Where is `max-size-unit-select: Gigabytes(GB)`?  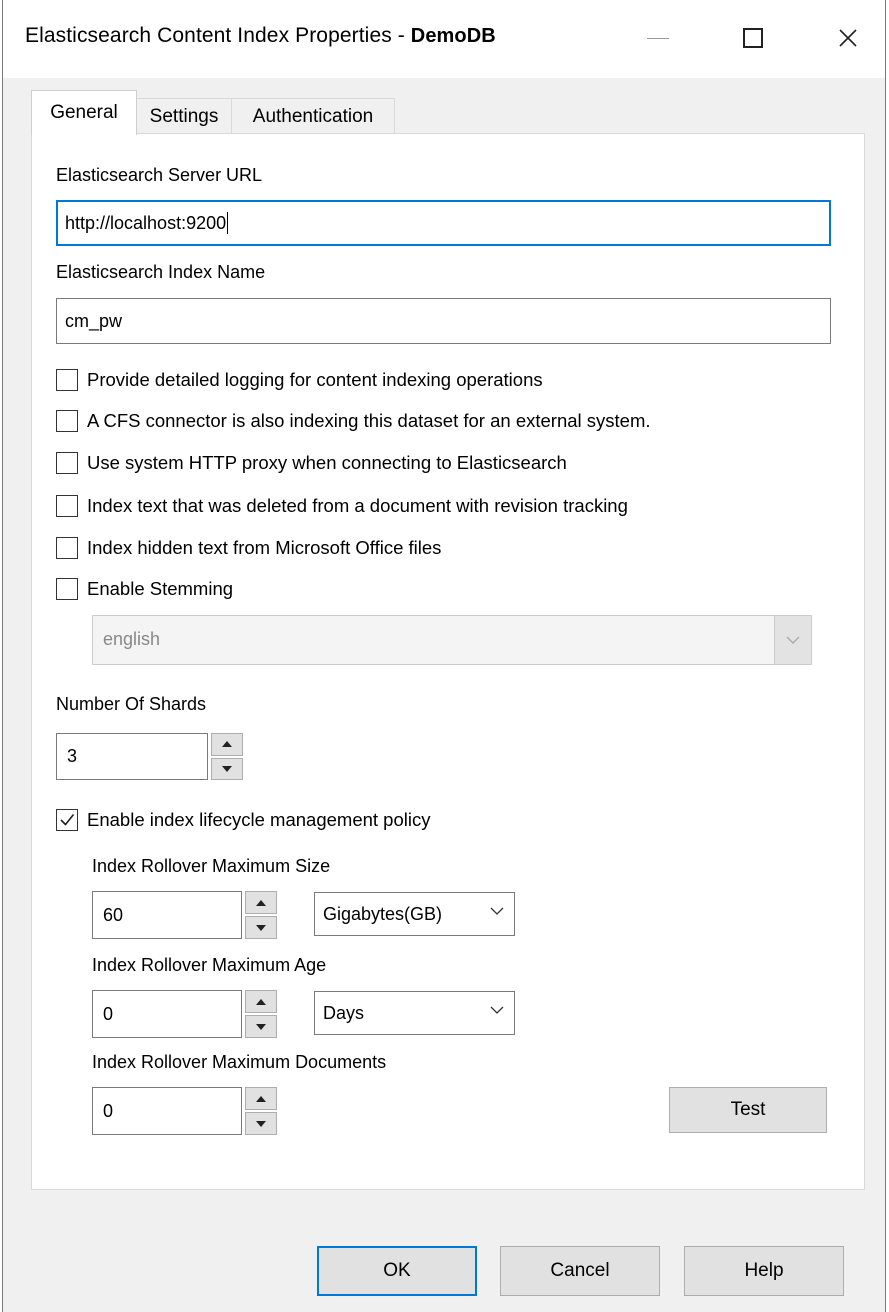 max-size-unit-select: Gigabytes(GB) is located at coordinates (414, 914).